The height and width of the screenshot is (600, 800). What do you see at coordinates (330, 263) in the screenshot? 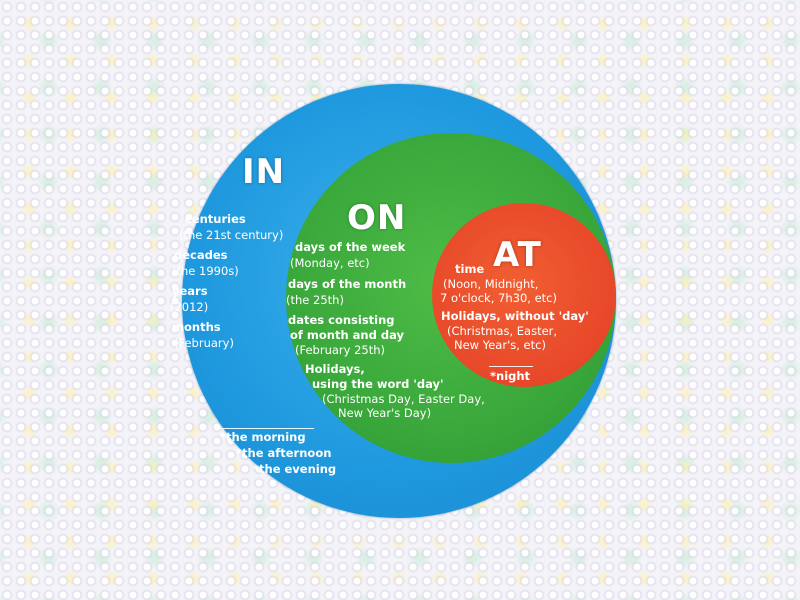
I see `on-item-detail: (Monday, etc)` at bounding box center [330, 263].